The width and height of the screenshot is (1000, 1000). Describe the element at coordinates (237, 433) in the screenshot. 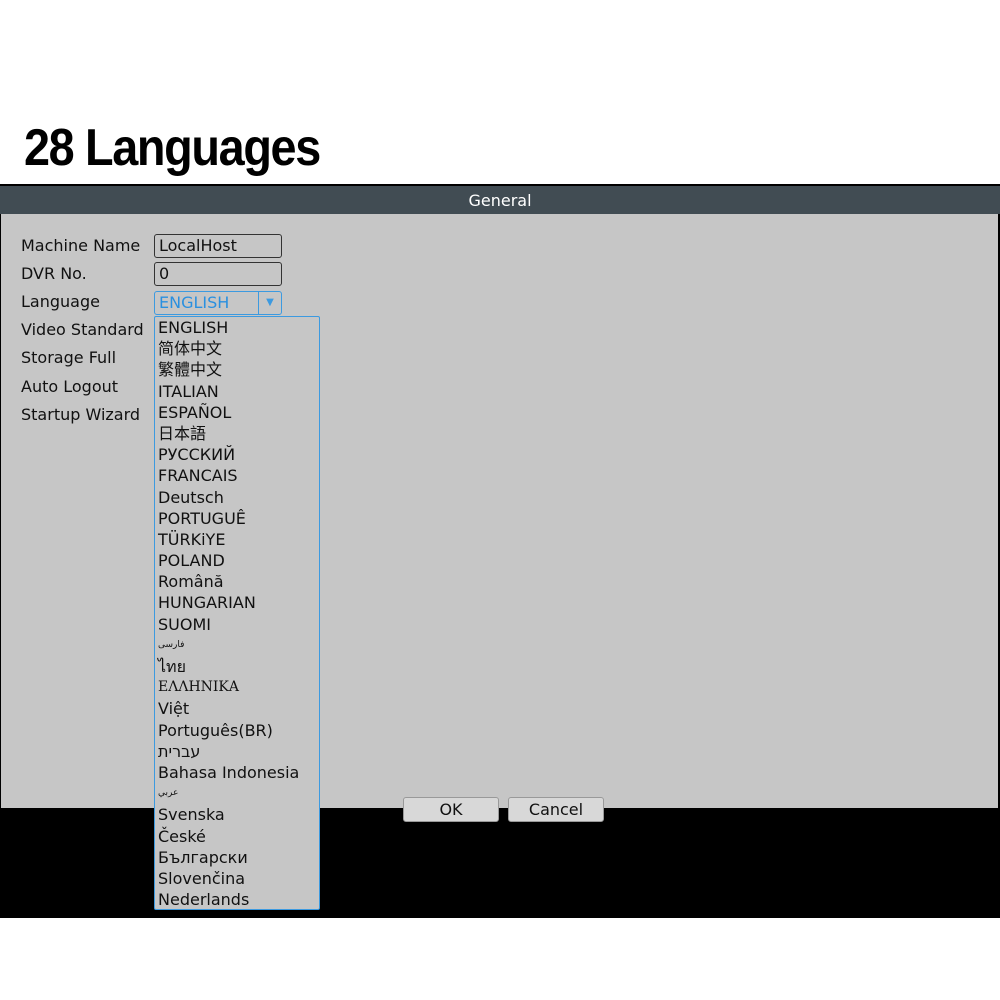

I see `language-option: 日本語` at that location.